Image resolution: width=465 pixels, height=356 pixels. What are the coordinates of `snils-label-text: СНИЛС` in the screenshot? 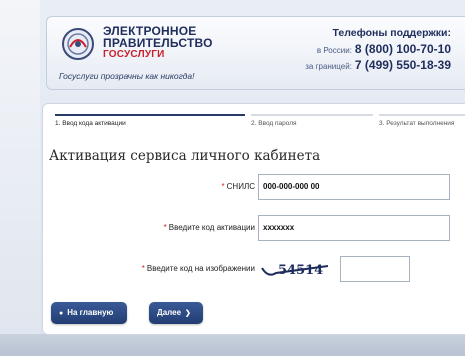 It's located at (240, 186).